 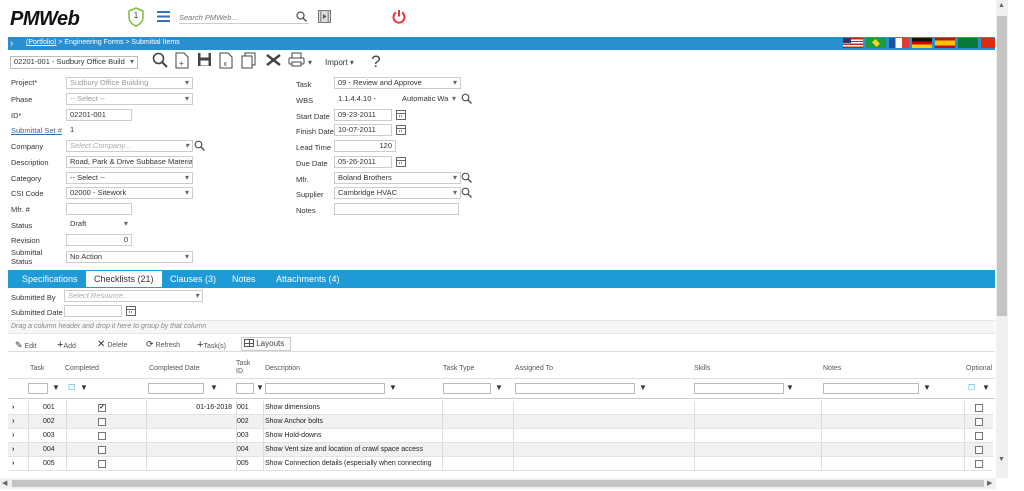 I want to click on tab-attachments: Attachments (4), so click(x=308, y=279).